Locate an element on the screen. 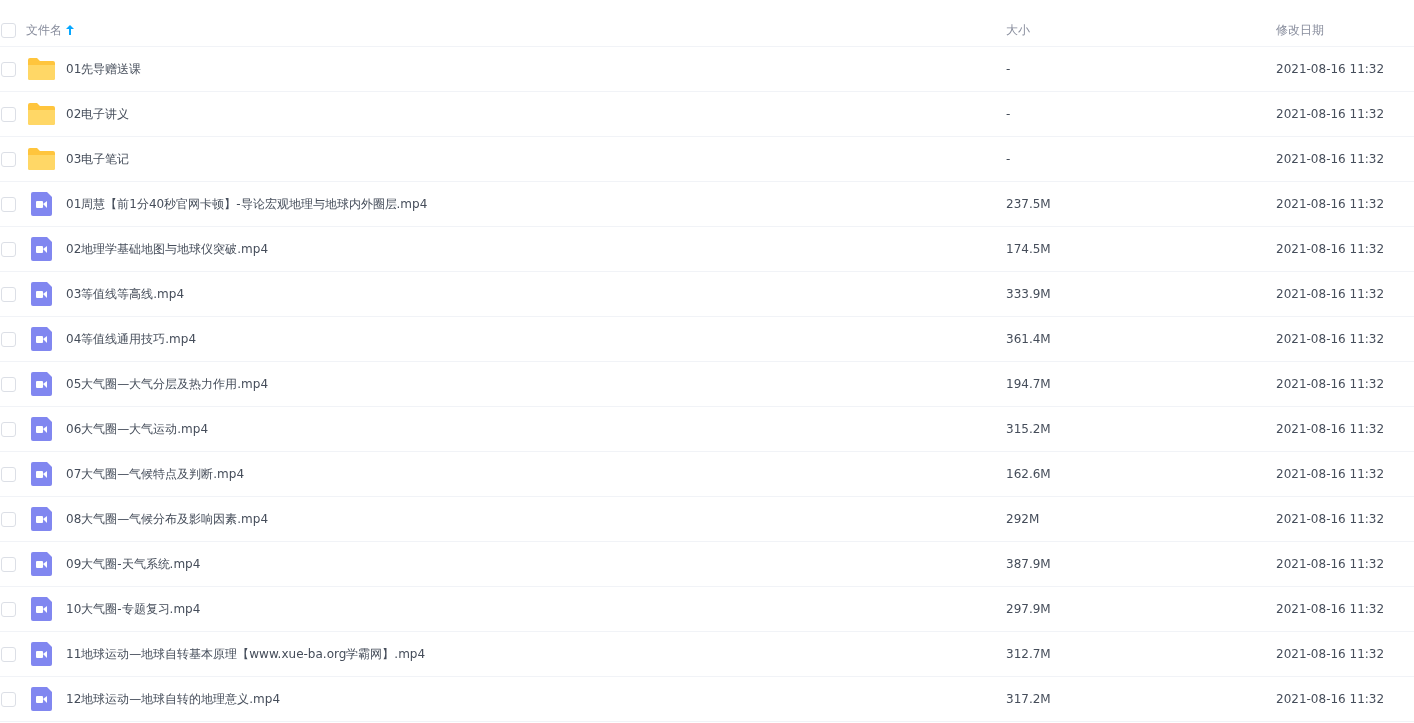  file-size: 194.7M is located at coordinates (1029, 384).